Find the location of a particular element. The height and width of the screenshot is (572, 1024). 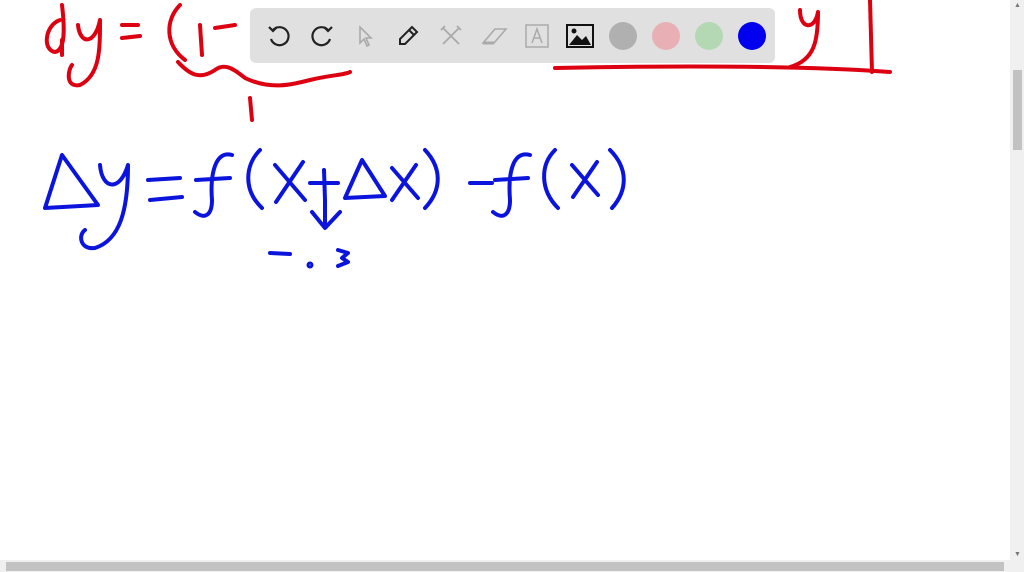

vertical-scrollbar: ▲ ▼ is located at coordinates (1017, 280).